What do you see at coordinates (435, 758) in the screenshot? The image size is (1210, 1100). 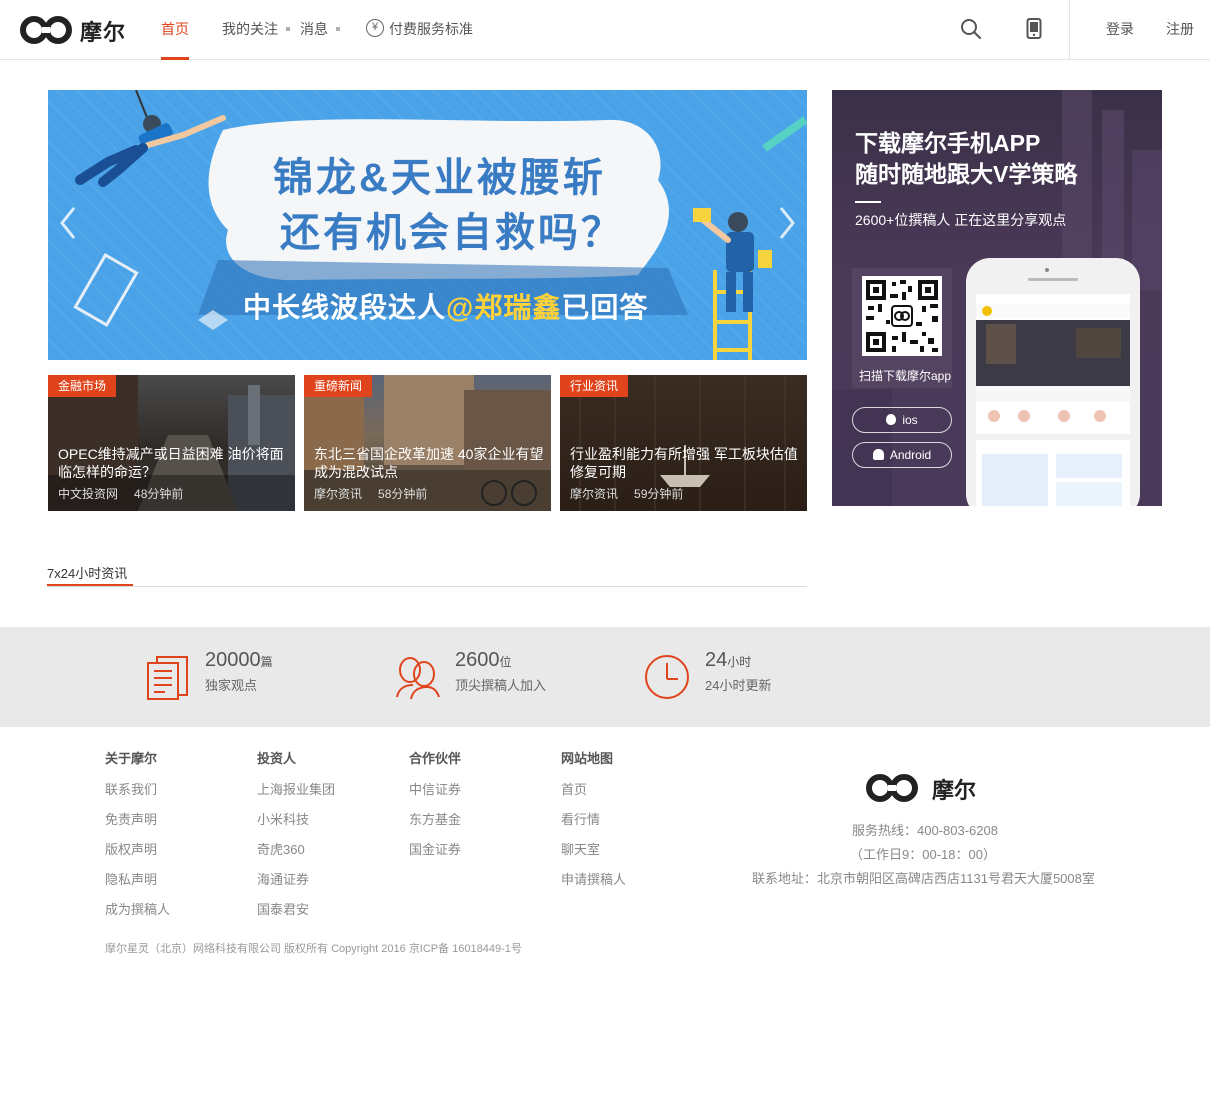 I see `footer-col-title: 合作伙伴` at bounding box center [435, 758].